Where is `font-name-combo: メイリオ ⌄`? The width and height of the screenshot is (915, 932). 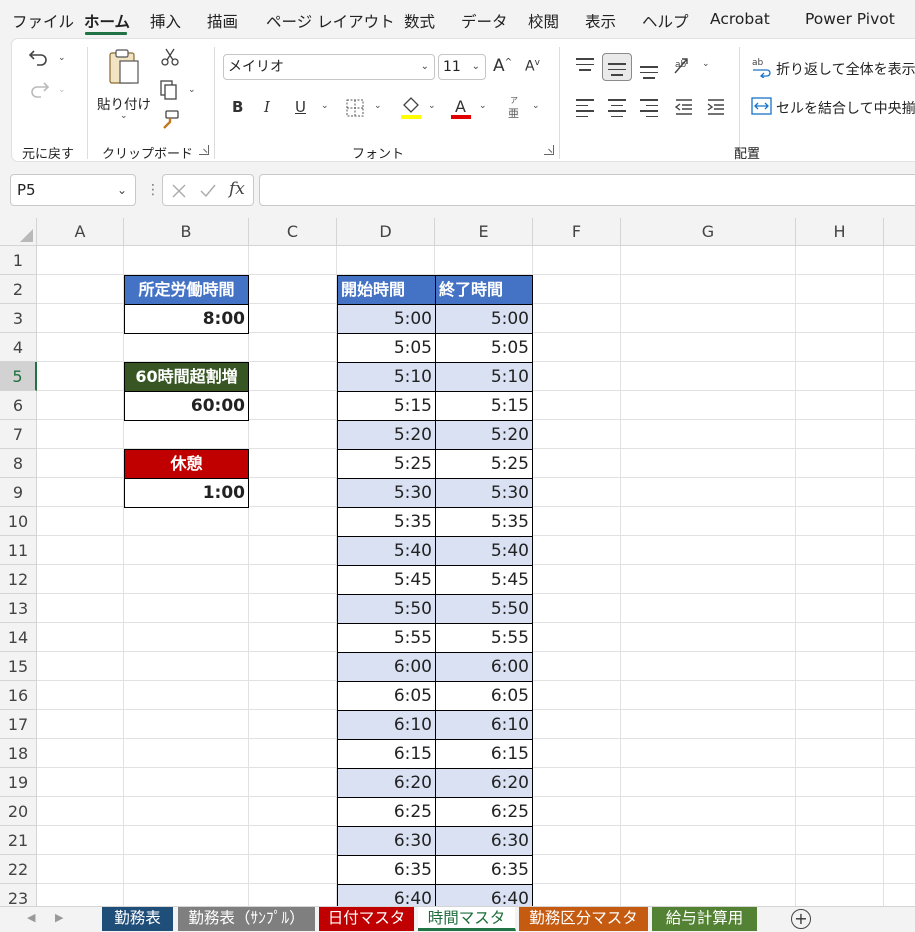
font-name-combo: メイリオ ⌄ is located at coordinates (329, 67).